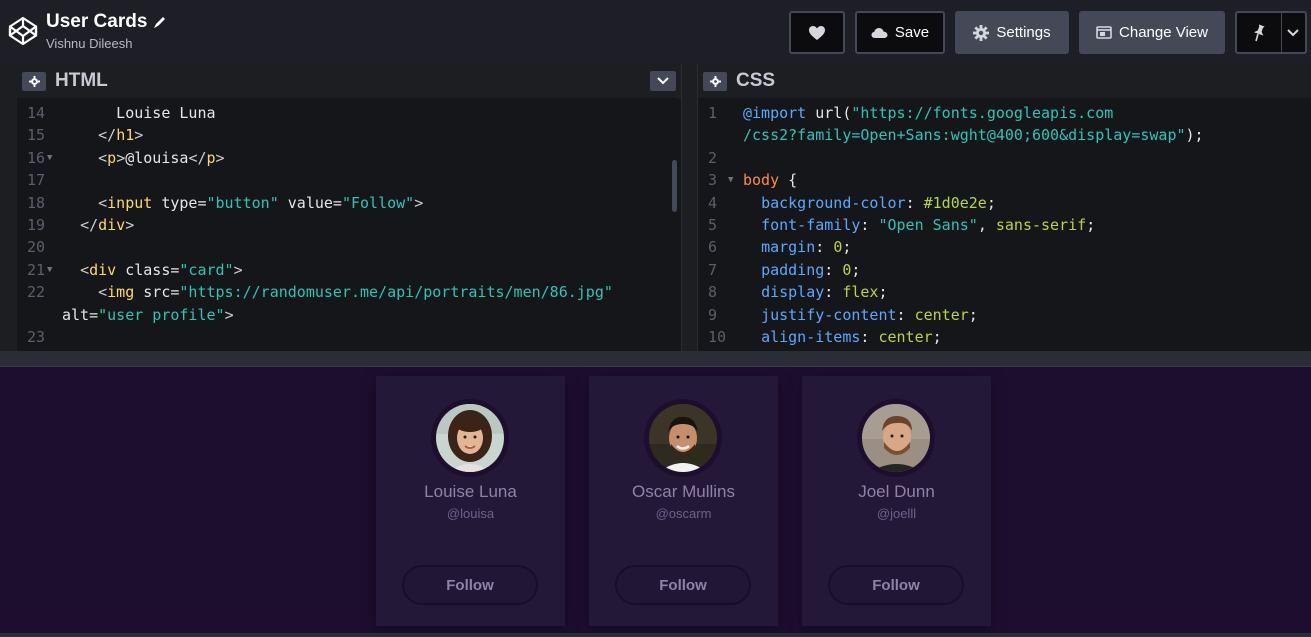 This screenshot has width=1311, height=637. Describe the element at coordinates (869, 314) in the screenshot. I see `code-text: justify-content: center;` at that location.